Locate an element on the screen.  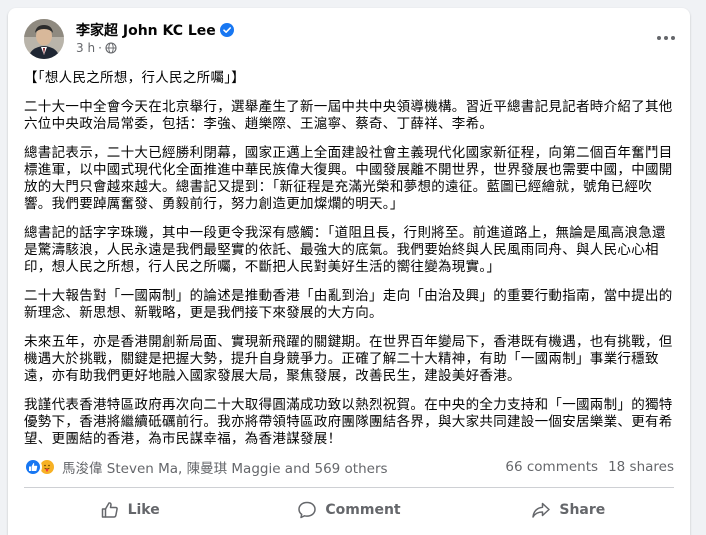
post-time: 3 h is located at coordinates (85, 48).